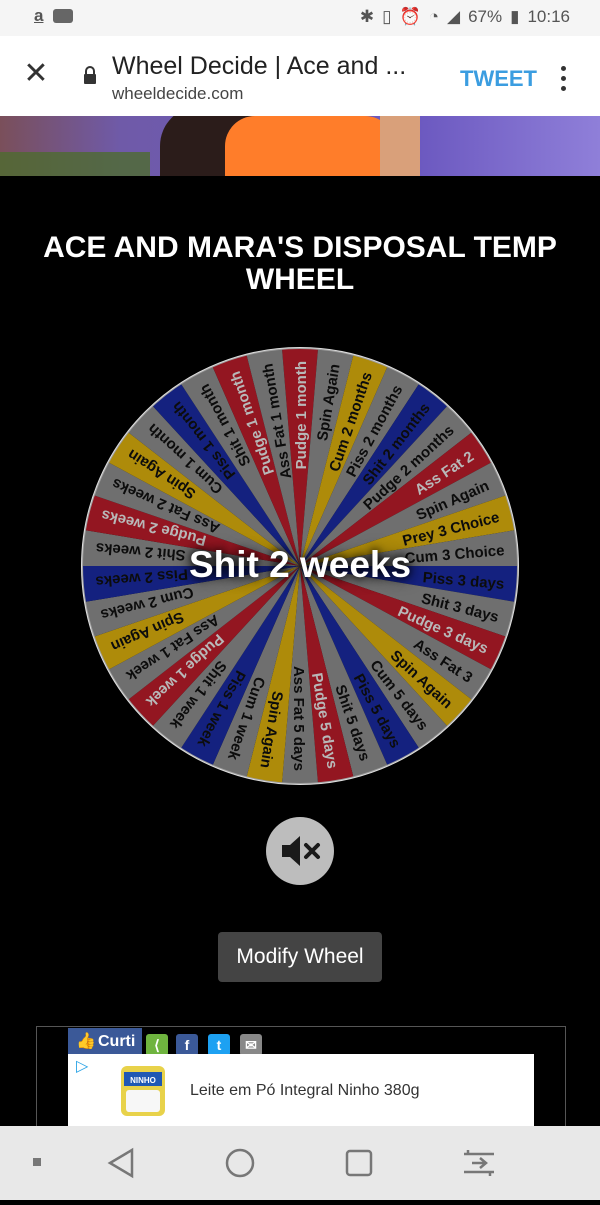  What do you see at coordinates (63, 16) in the screenshot?
I see `youtube-icon` at bounding box center [63, 16].